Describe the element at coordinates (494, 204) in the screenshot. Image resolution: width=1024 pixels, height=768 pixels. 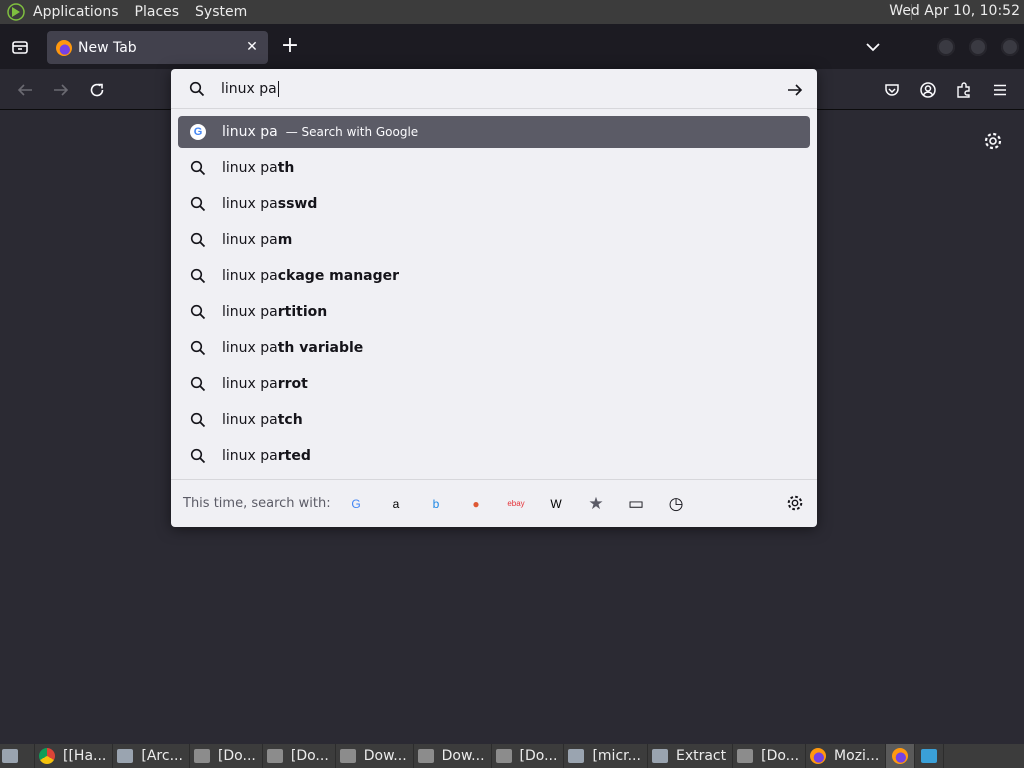
I see `suggestion-row: linux pa sswd` at that location.